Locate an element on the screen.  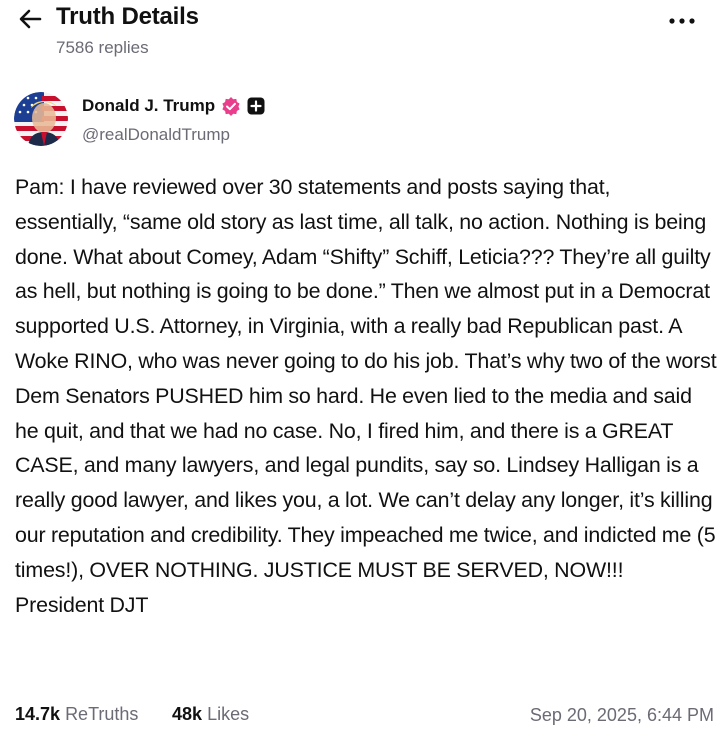
likes-count: 48k is located at coordinates (187, 714).